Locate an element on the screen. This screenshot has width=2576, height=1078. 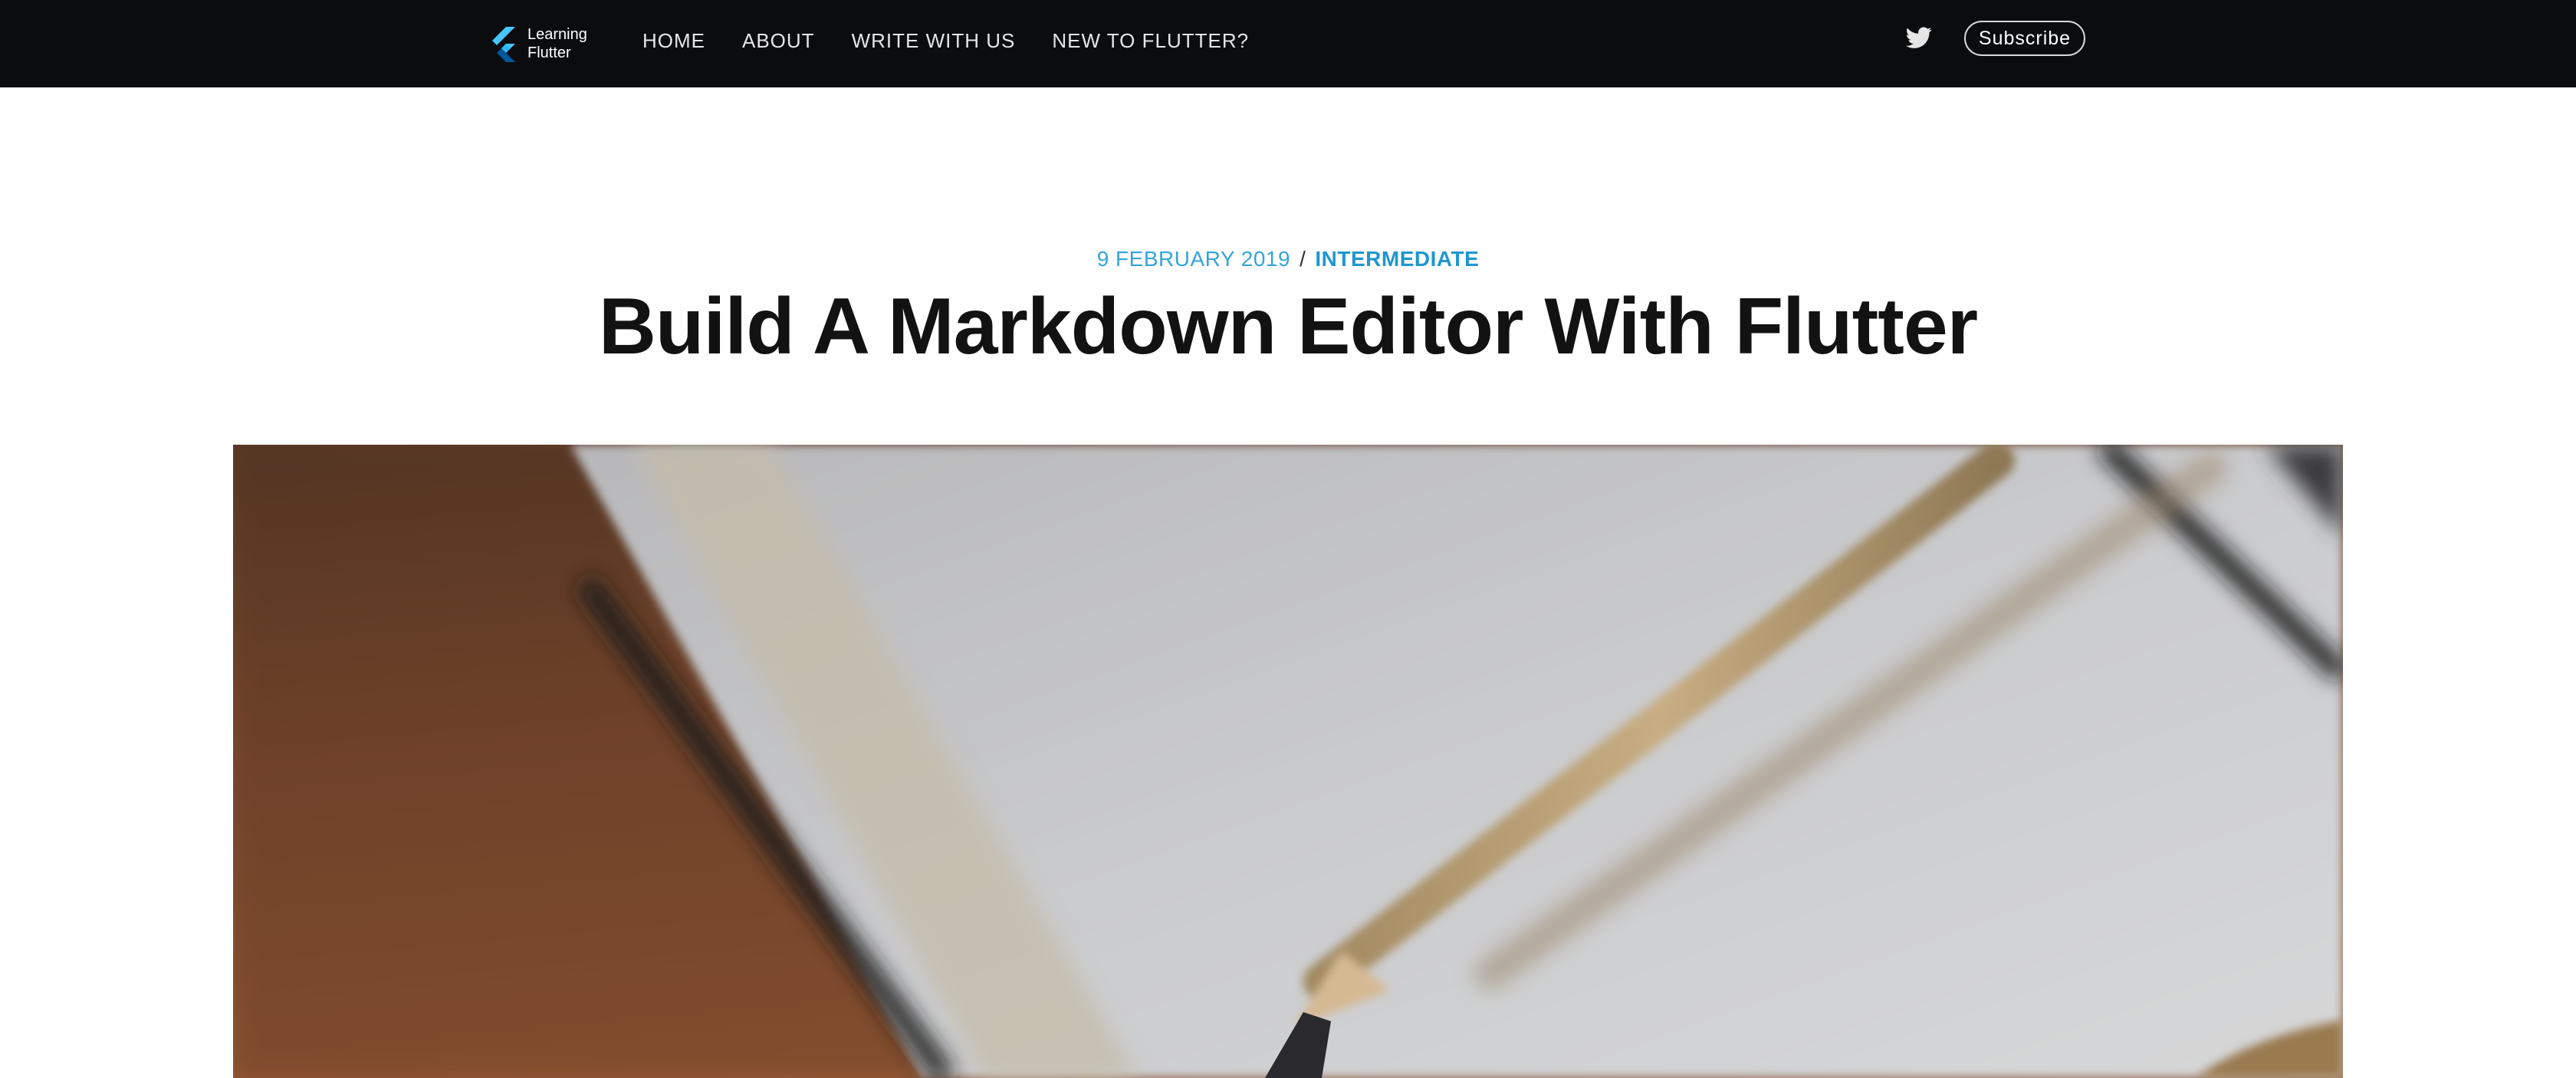
twitter-link is located at coordinates (1919, 38).